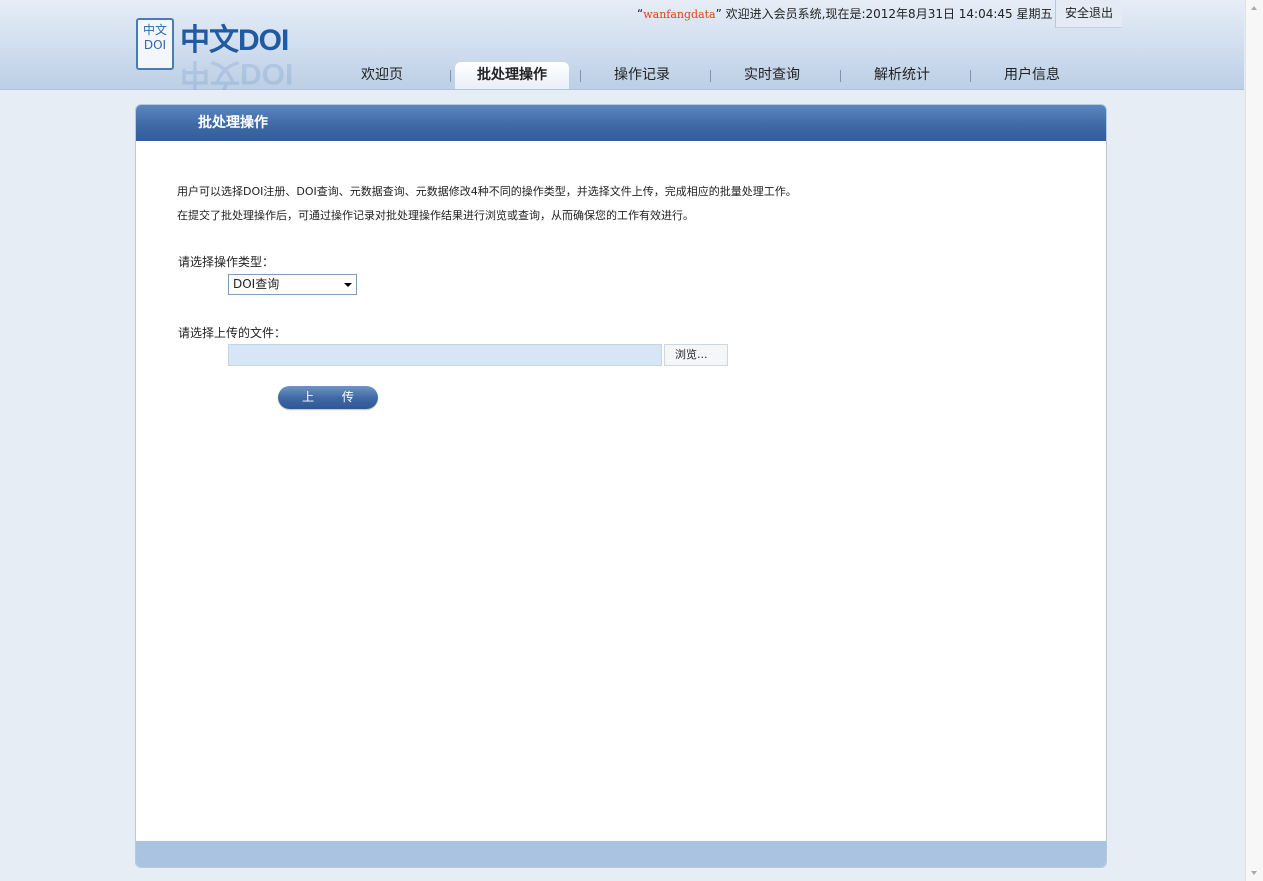  Describe the element at coordinates (382, 75) in the screenshot. I see `tab-welcome: 欢迎页` at that location.